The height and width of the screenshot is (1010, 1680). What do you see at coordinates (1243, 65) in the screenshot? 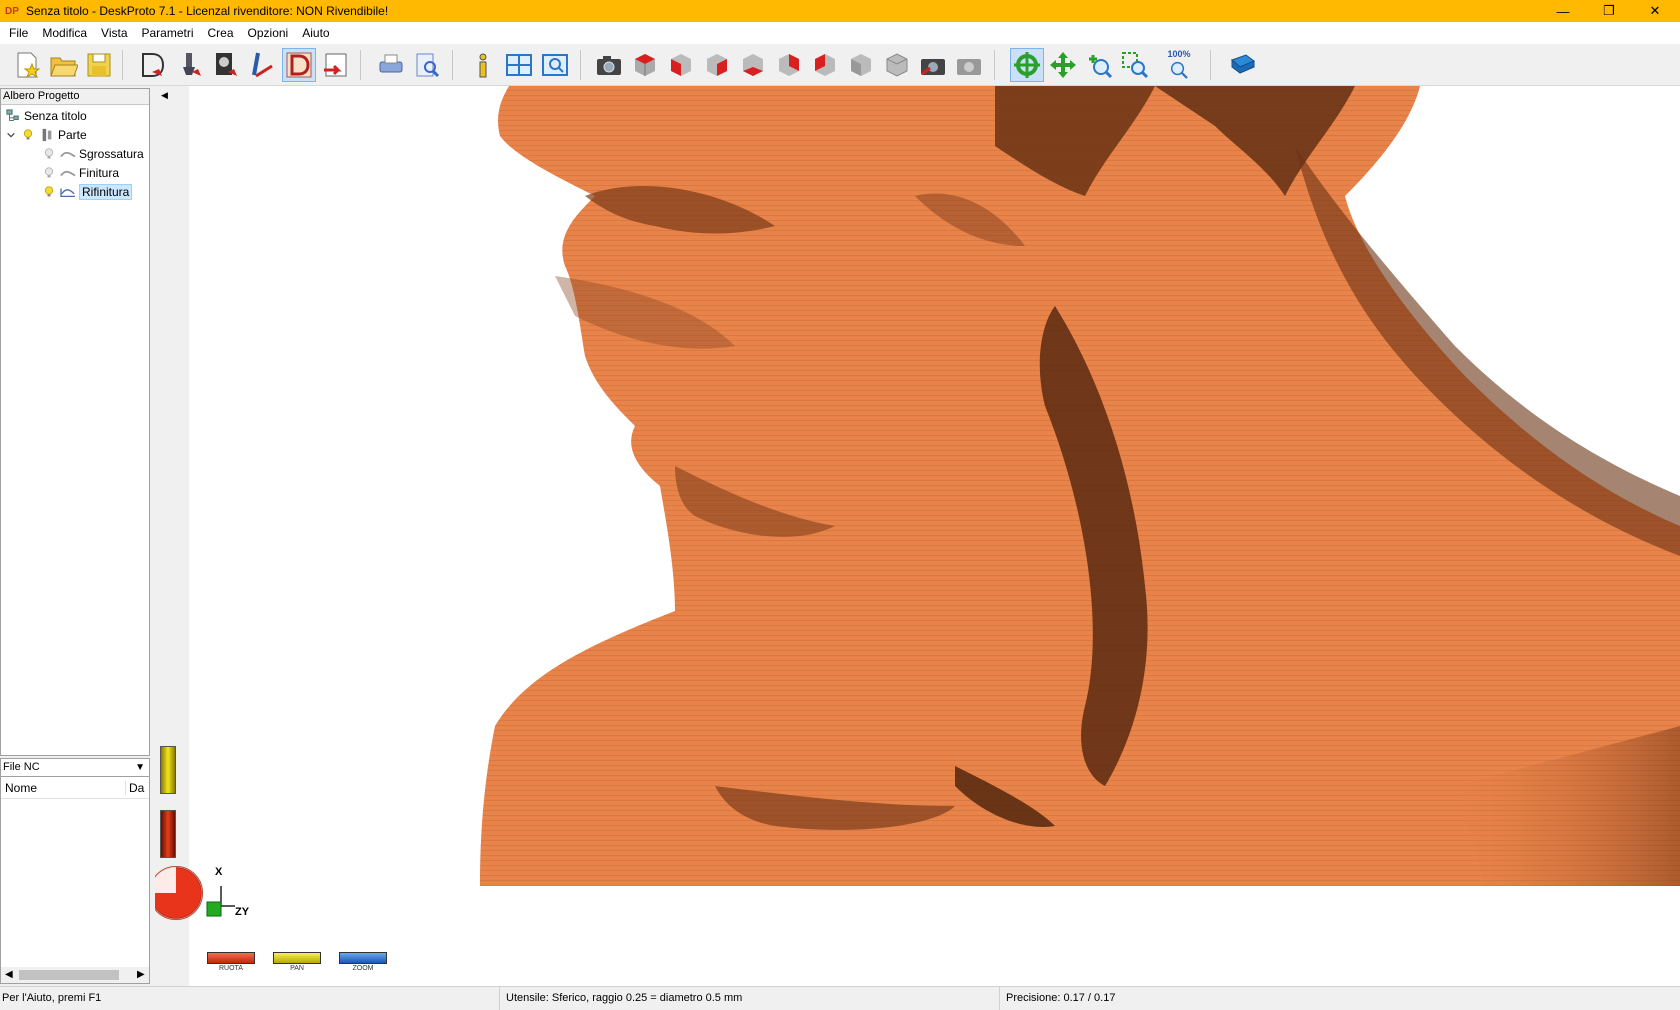
I see `book-icon` at bounding box center [1243, 65].